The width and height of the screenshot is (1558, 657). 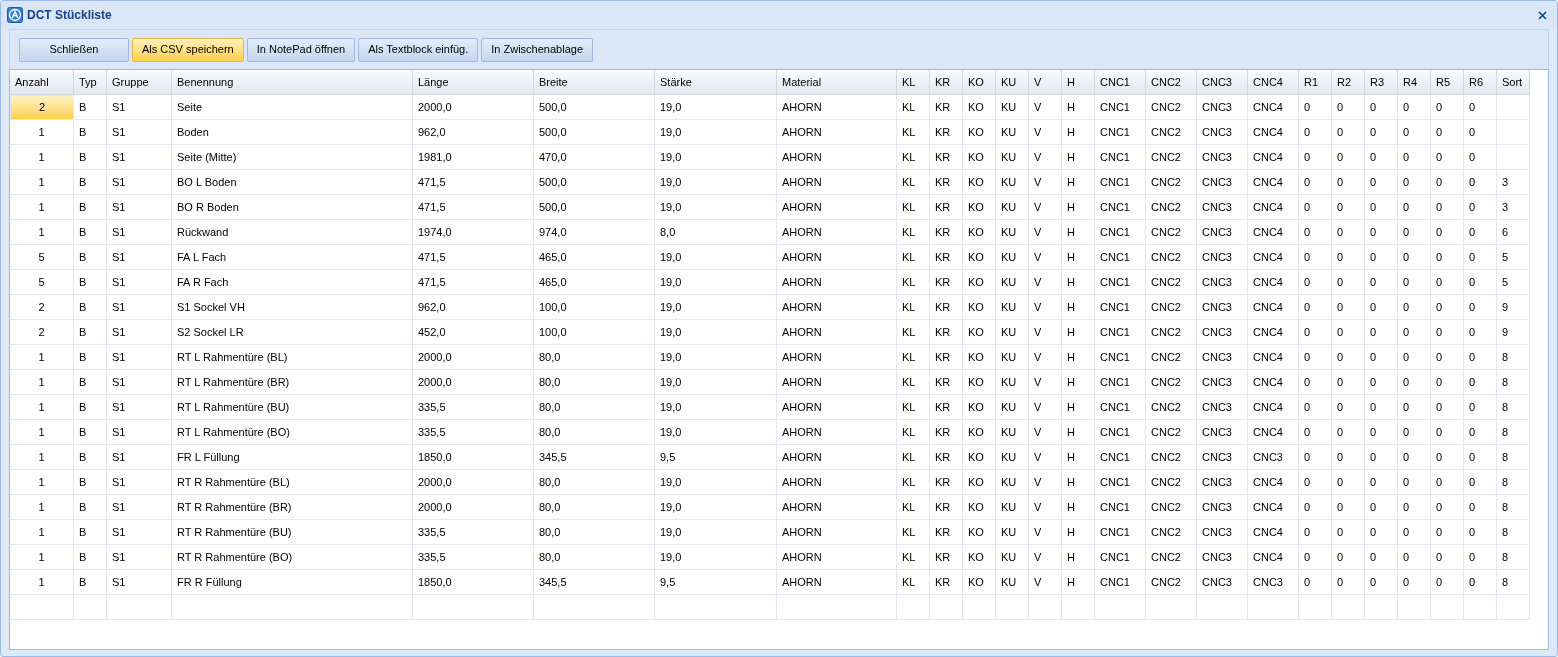 What do you see at coordinates (1171, 82) in the screenshot?
I see `column-header: CNC2` at bounding box center [1171, 82].